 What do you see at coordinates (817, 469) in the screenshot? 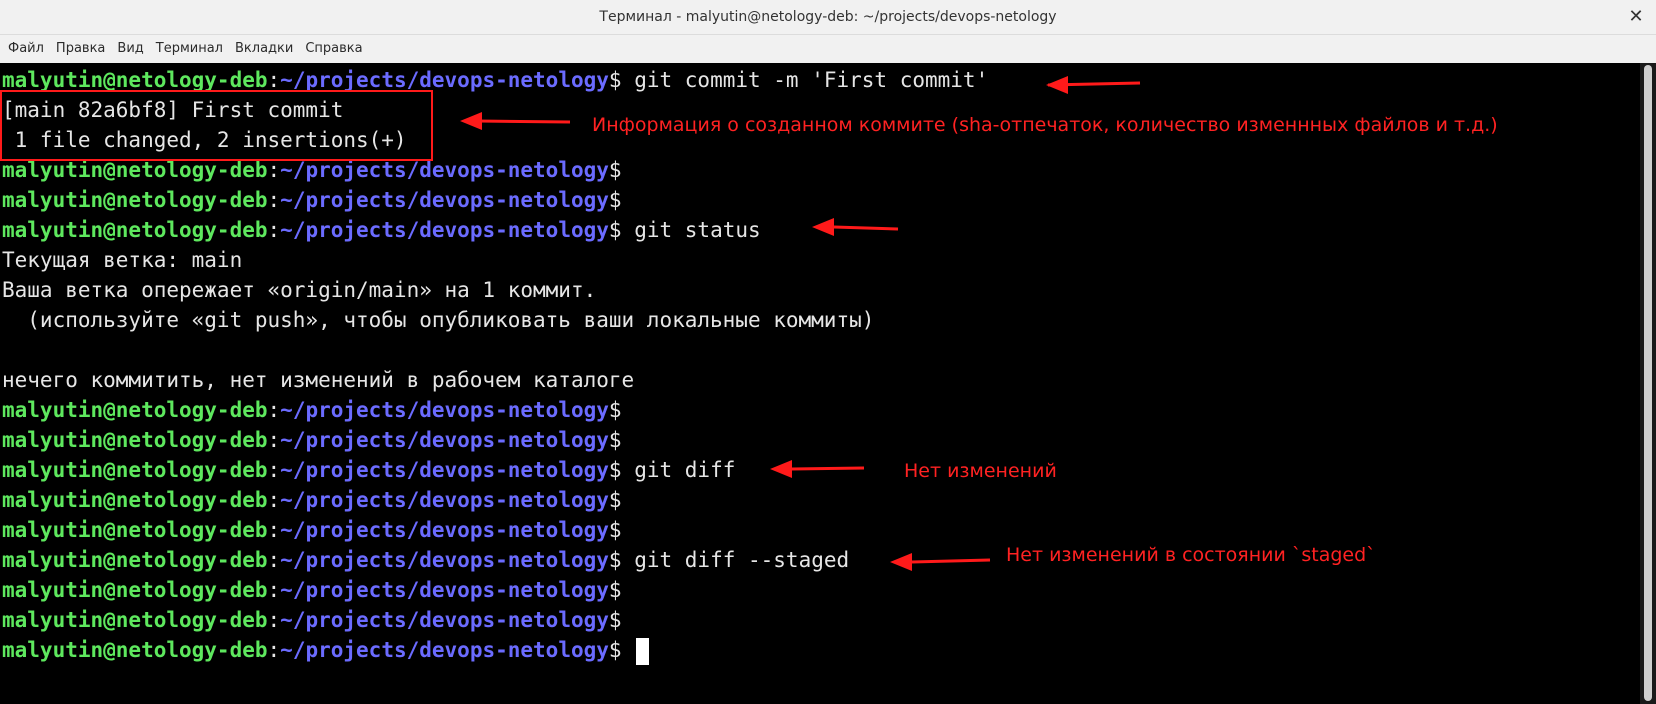
I see `arrow-git-diff` at bounding box center [817, 469].